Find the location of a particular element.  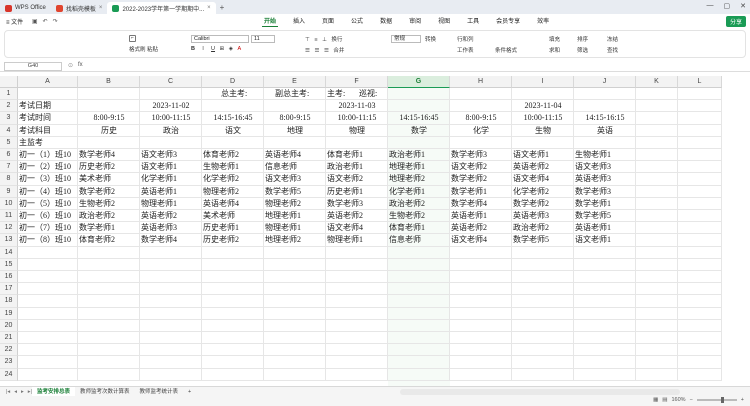

cell-value: 英语 is located at coordinates (605, 131).